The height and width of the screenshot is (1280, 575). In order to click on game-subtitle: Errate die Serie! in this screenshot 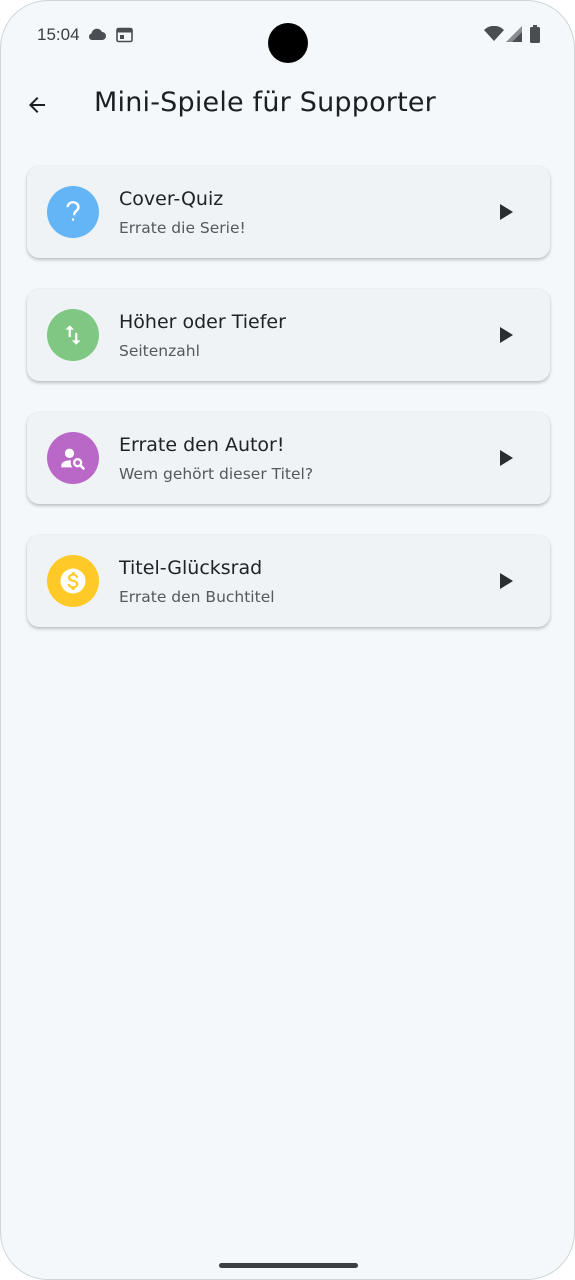, I will do `click(182, 228)`.